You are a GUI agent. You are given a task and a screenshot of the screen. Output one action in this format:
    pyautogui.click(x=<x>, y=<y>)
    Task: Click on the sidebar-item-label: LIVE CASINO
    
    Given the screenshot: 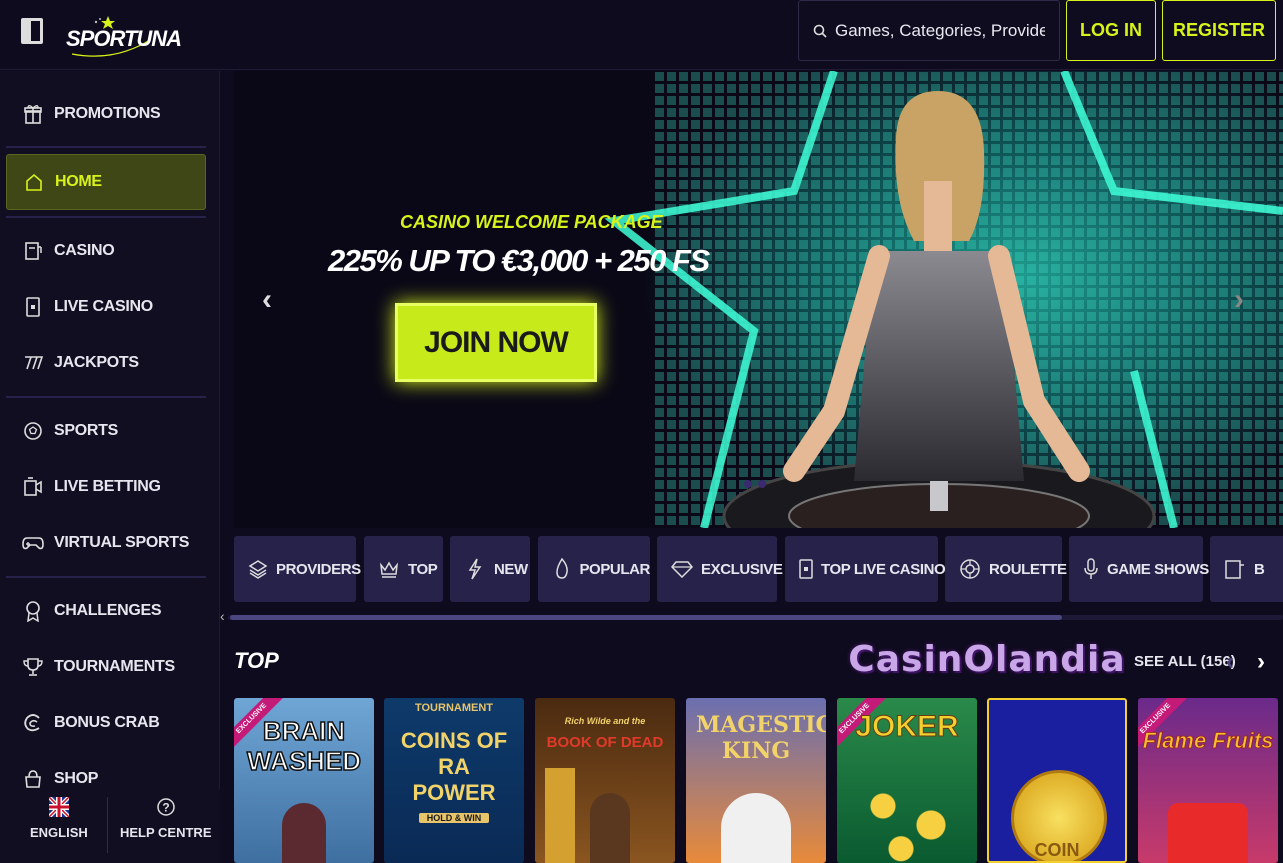 What is the action you would take?
    pyautogui.click(x=103, y=306)
    